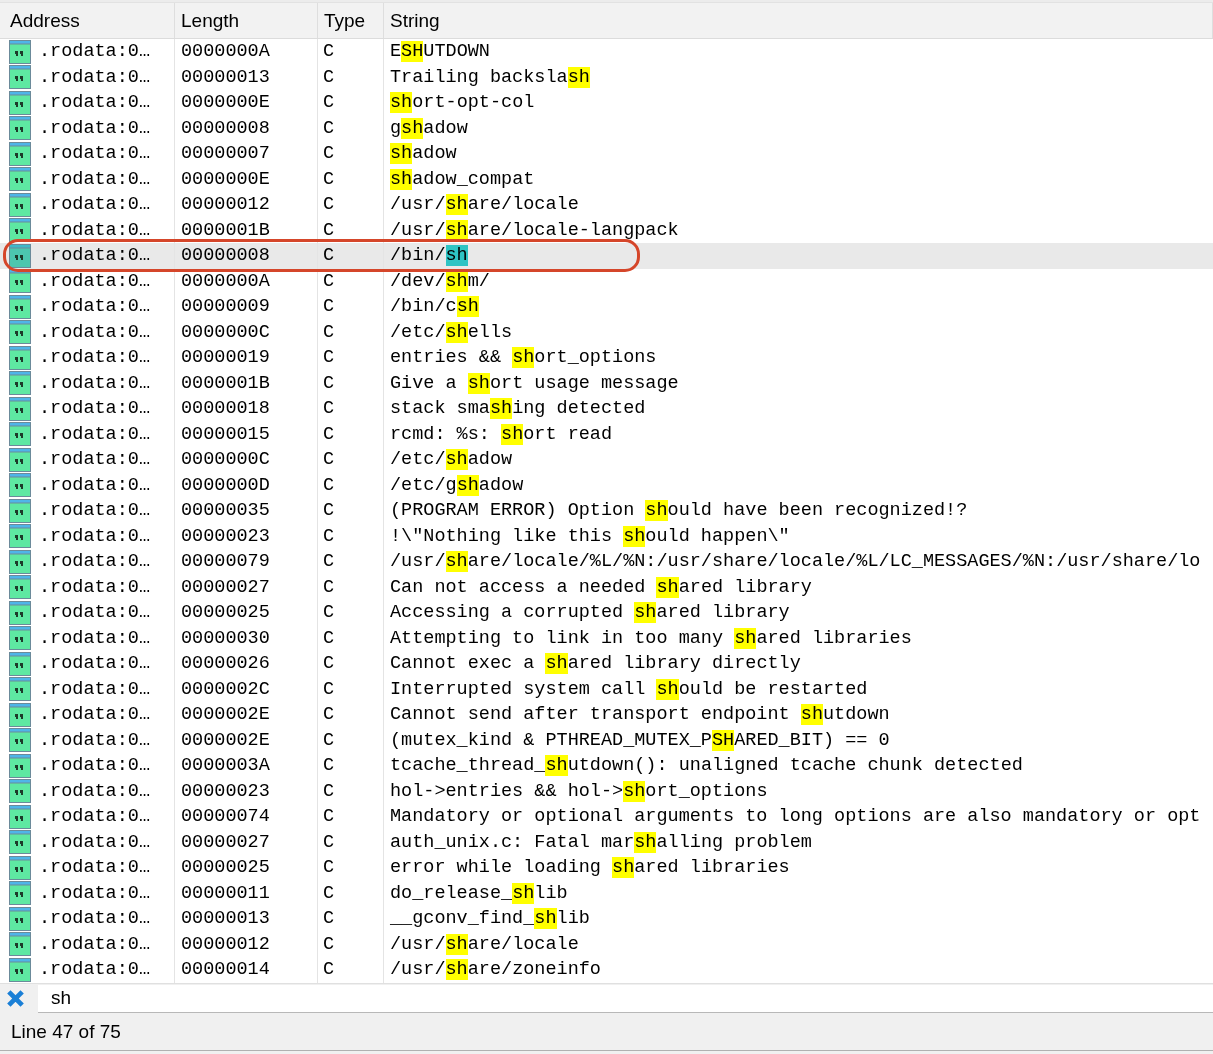 The width and height of the screenshot is (1213, 1054). Describe the element at coordinates (606, 383) in the screenshot. I see `table-row: .rodata:0… 0000001B C Give a short usage message` at that location.